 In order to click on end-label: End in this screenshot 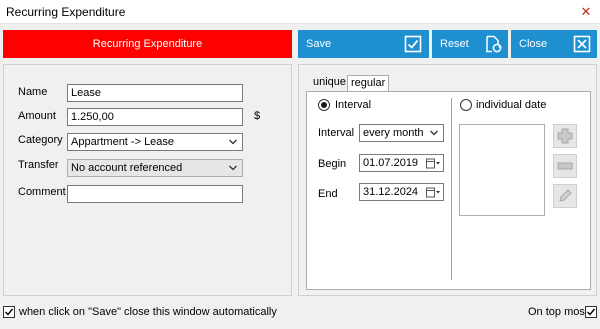, I will do `click(328, 194)`.